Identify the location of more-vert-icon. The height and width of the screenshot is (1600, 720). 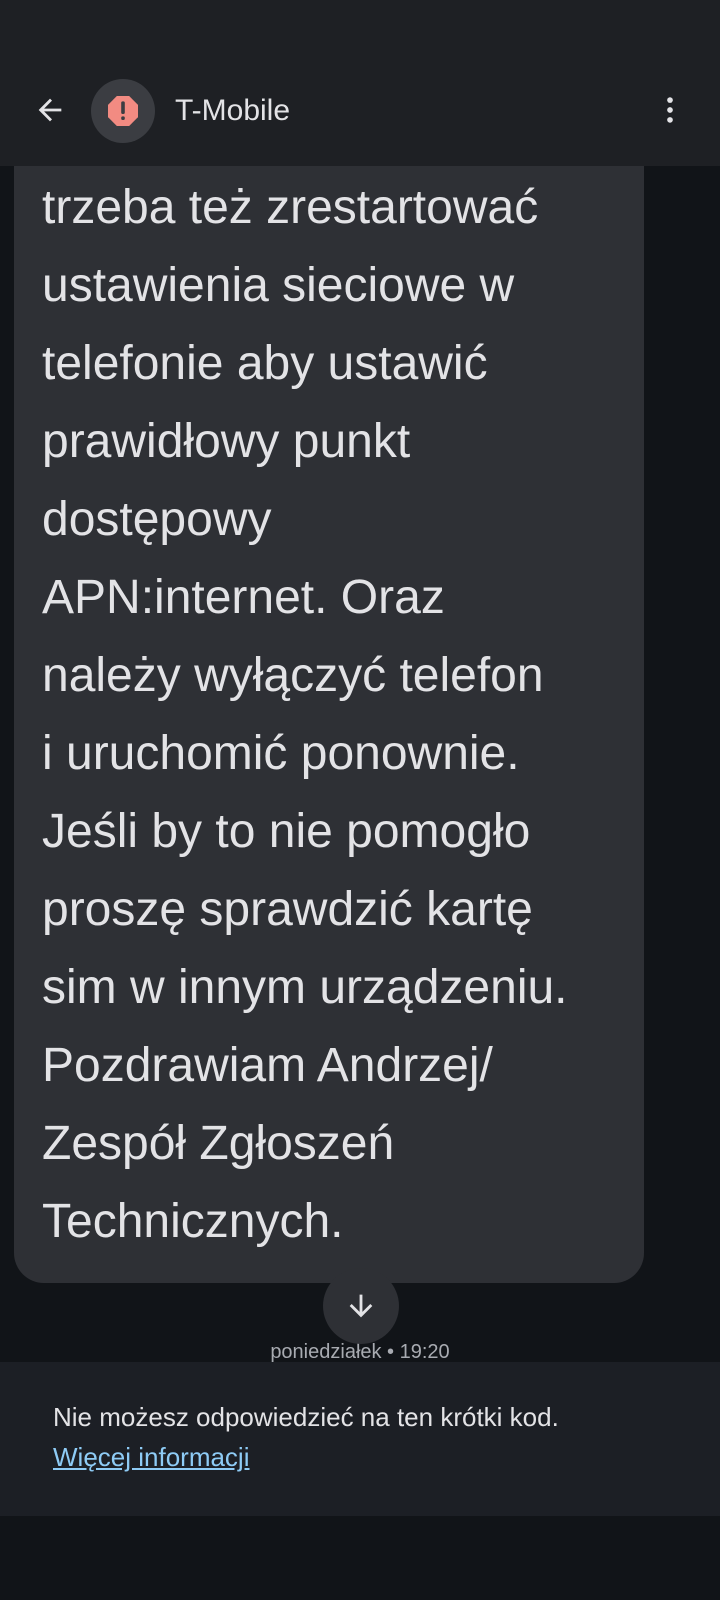
(670, 110).